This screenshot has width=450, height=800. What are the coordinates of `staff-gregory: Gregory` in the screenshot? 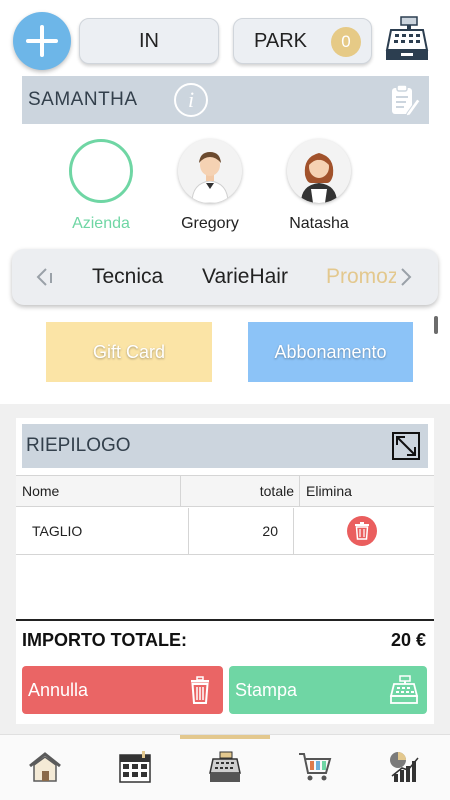 It's located at (210, 186).